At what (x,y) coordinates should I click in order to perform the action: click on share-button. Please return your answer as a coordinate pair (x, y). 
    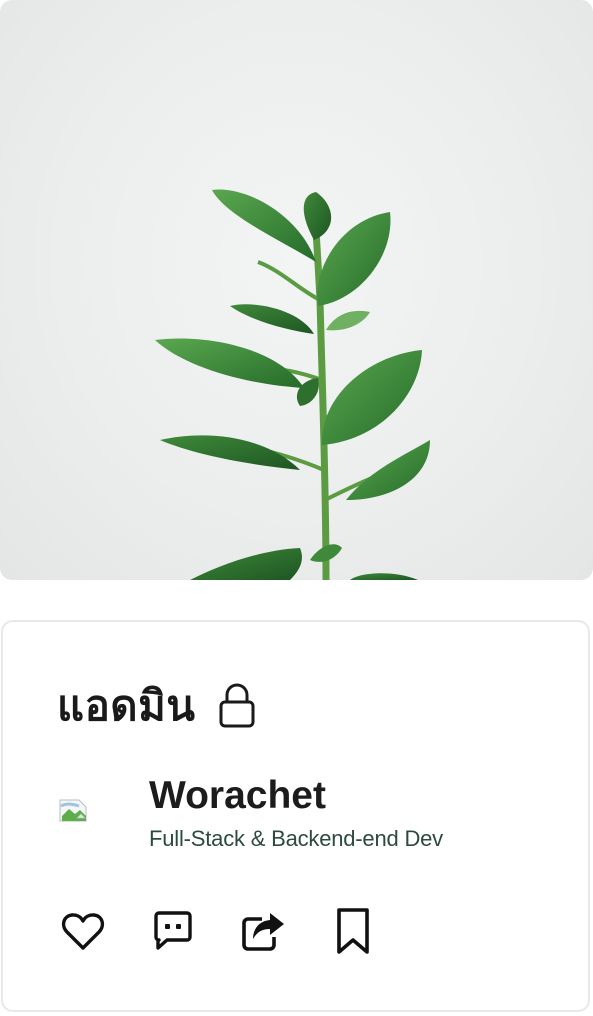
    Looking at the image, I should click on (263, 931).